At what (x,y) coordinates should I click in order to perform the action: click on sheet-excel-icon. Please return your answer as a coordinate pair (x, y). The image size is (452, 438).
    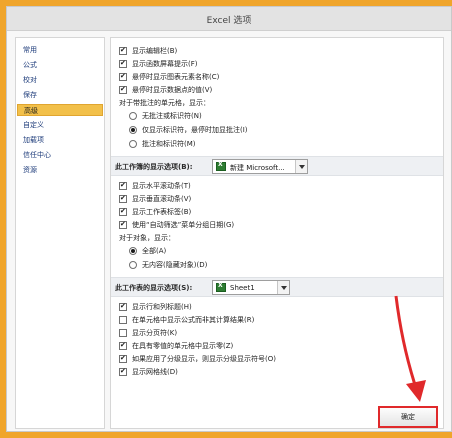
    Looking at the image, I should click on (221, 287).